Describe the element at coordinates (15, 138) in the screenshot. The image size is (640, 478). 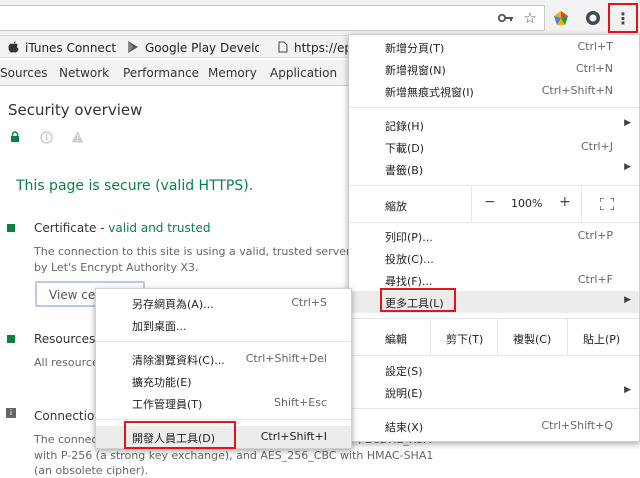
I see `lock-icon` at that location.